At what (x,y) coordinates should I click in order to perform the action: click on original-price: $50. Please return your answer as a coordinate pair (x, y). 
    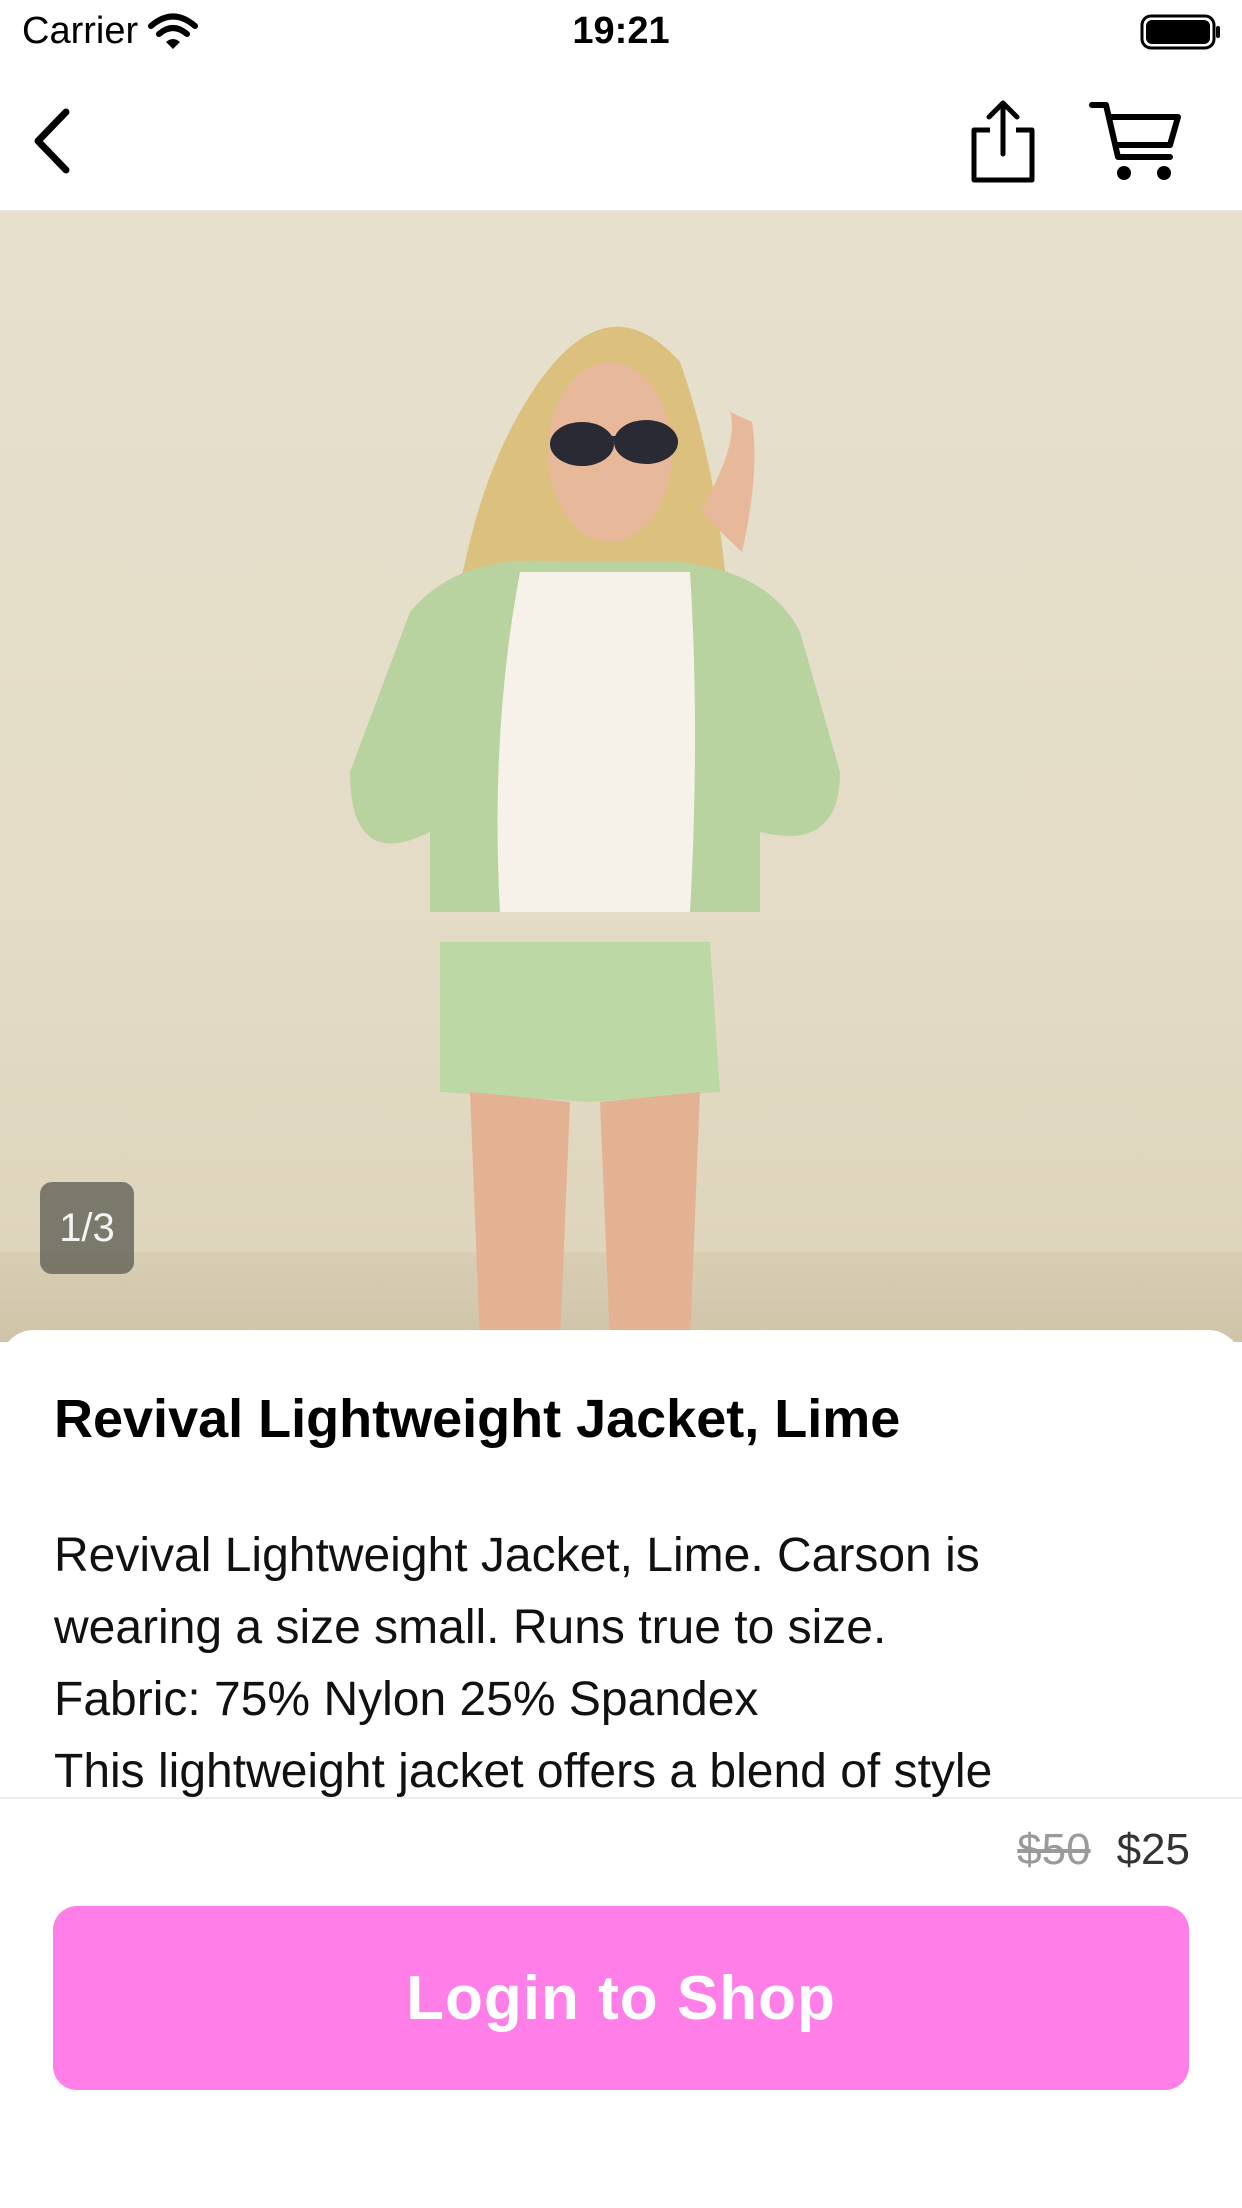
    Looking at the image, I should click on (1054, 1849).